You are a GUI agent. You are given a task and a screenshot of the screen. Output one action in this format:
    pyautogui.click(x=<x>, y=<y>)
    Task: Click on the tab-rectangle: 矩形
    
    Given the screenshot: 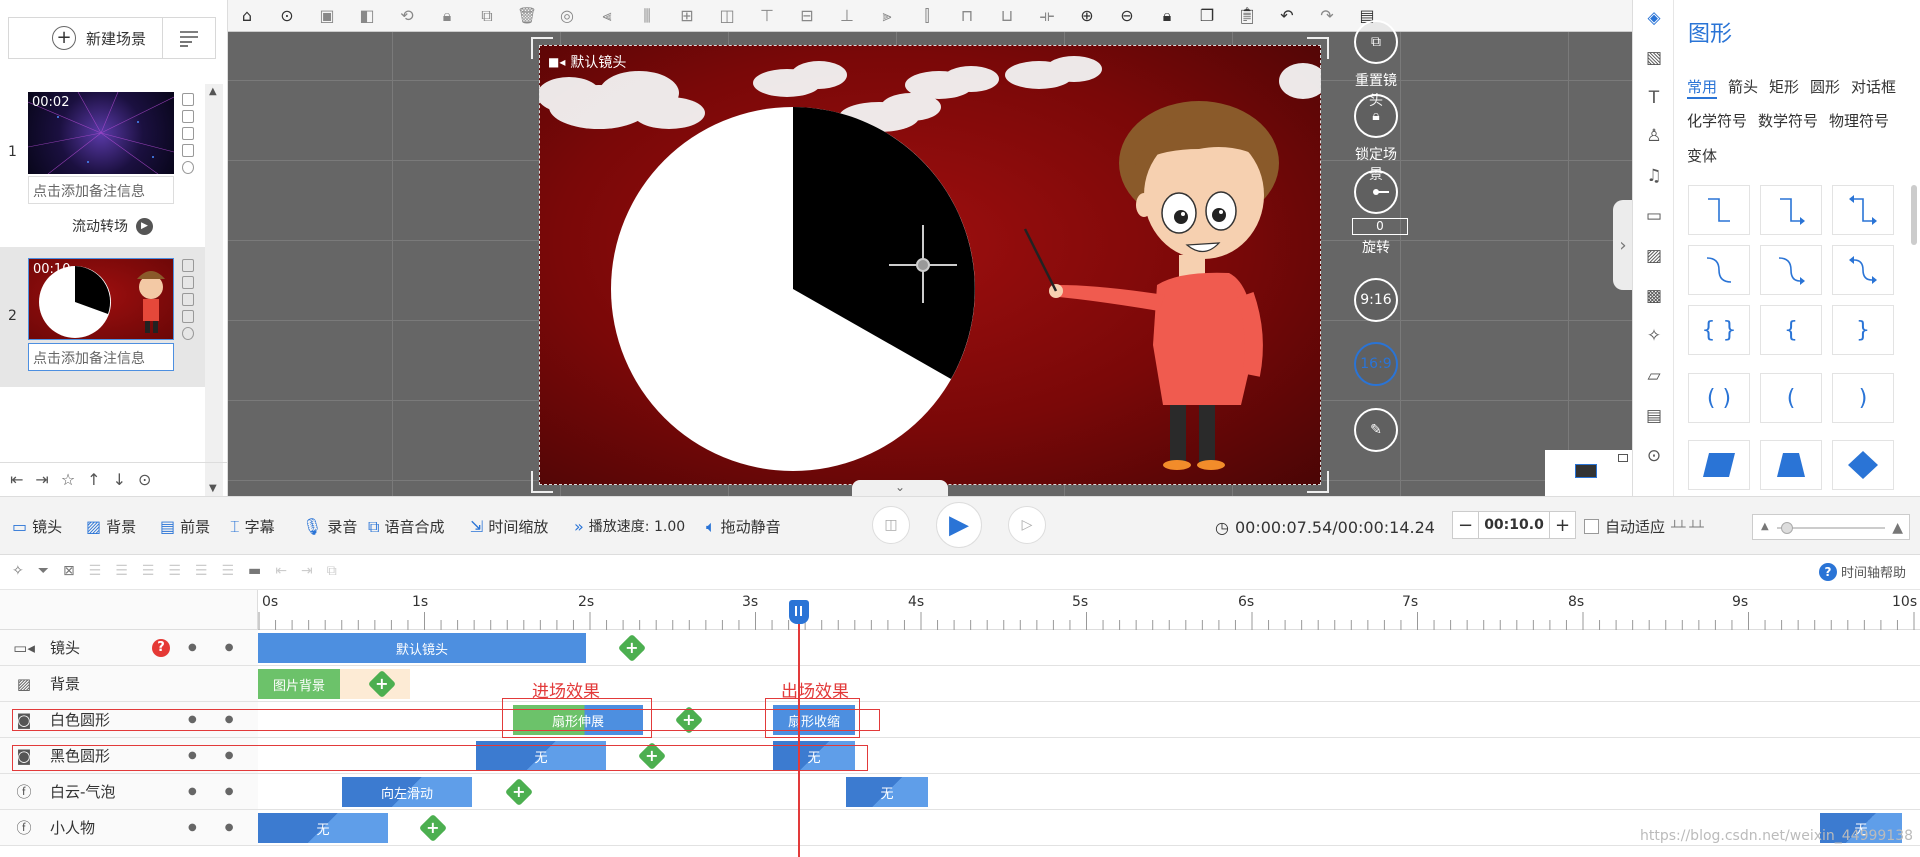 What is the action you would take?
    pyautogui.click(x=1784, y=86)
    